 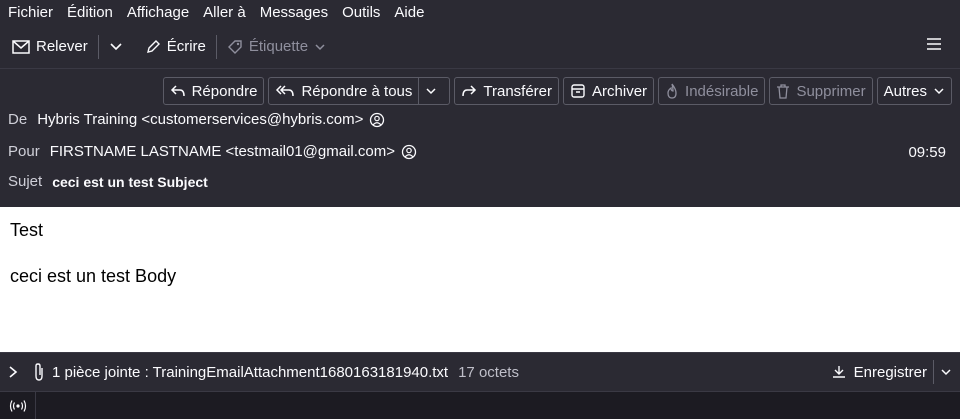 What do you see at coordinates (24, 151) in the screenshot?
I see `to-label: Pour` at bounding box center [24, 151].